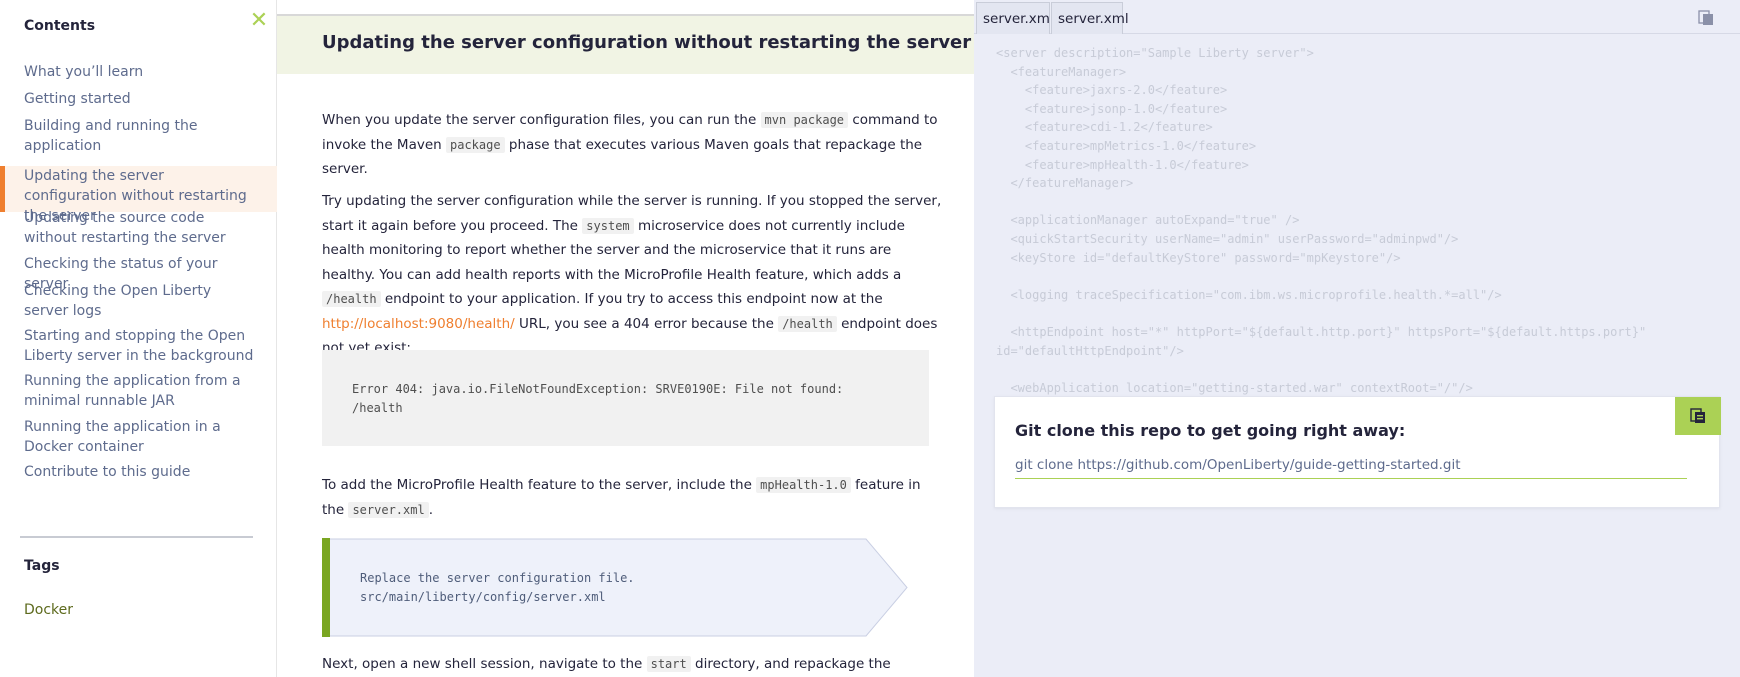 The height and width of the screenshot is (677, 1740). What do you see at coordinates (138, 136) in the screenshot?
I see `toc-item: Building and running the application` at bounding box center [138, 136].